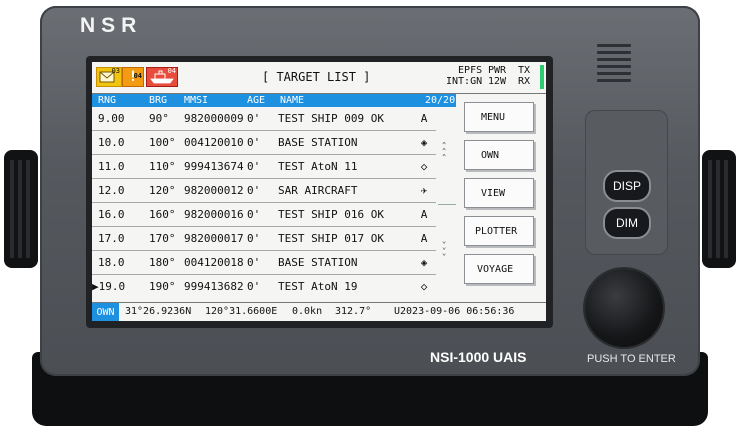 This screenshot has width=740, height=428. What do you see at coordinates (624, 308) in the screenshot?
I see `rotary-dial` at bounding box center [624, 308].